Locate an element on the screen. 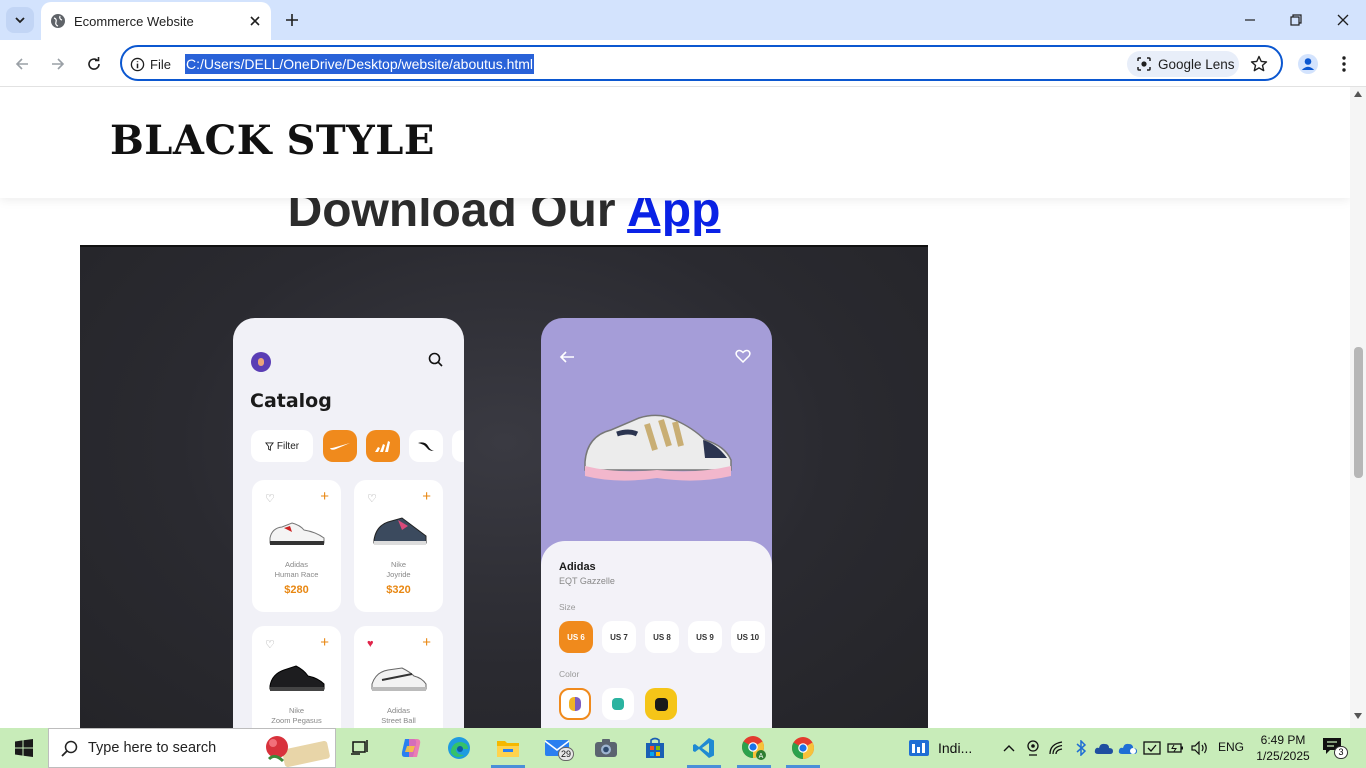  cloud-sync-icon is located at coordinates (1127, 748).